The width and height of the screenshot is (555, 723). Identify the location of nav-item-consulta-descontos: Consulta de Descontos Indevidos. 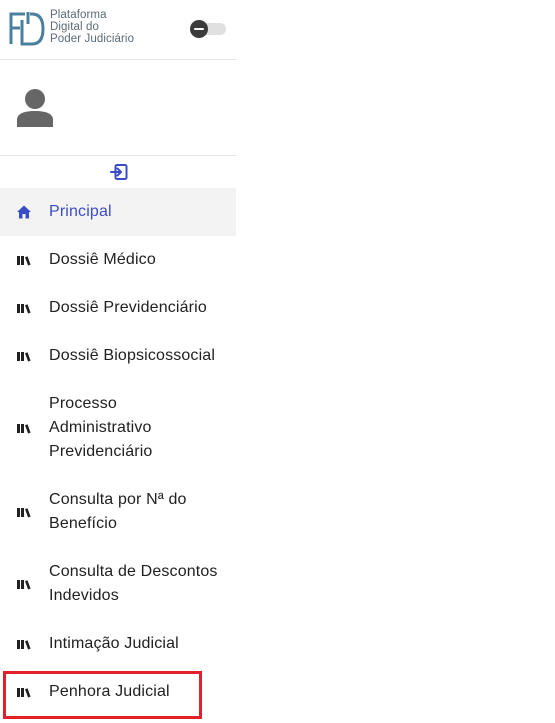
(118, 584).